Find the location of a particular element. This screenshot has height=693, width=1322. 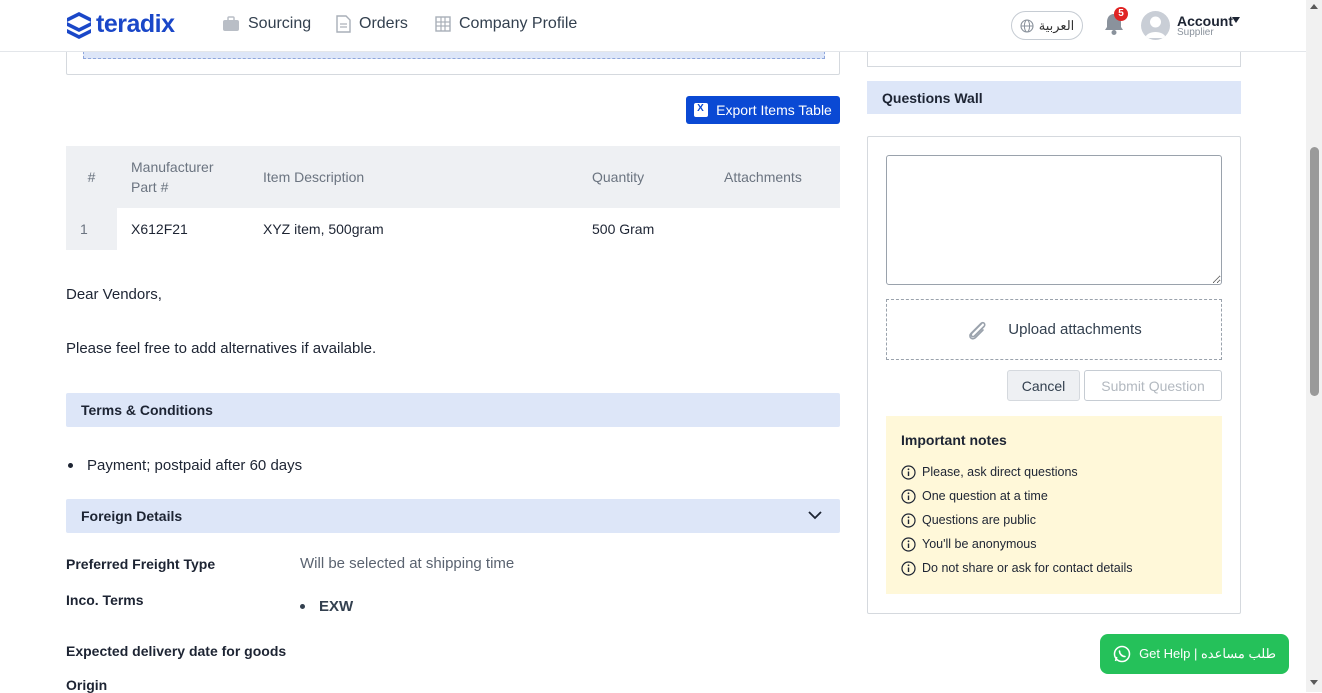

get-help-label: Get Help | طلب مساعده is located at coordinates (1207, 653).